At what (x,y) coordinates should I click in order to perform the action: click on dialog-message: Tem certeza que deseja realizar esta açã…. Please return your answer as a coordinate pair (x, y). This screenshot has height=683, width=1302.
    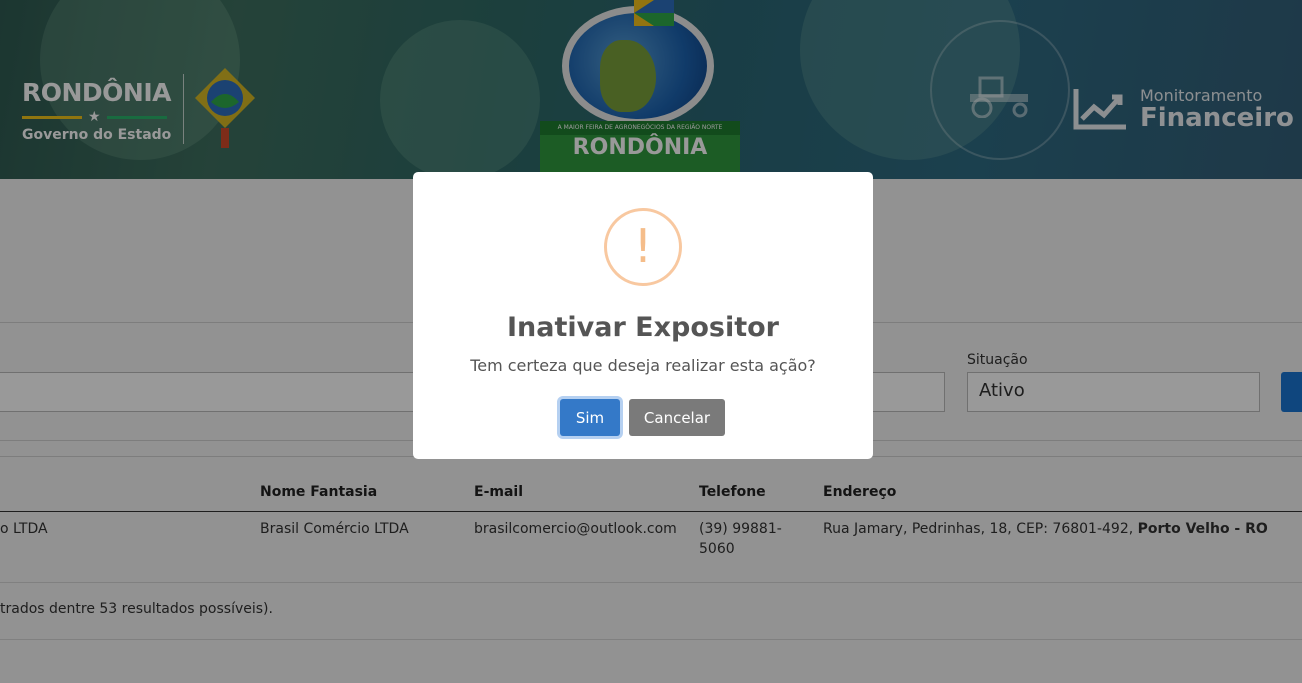
    Looking at the image, I should click on (643, 365).